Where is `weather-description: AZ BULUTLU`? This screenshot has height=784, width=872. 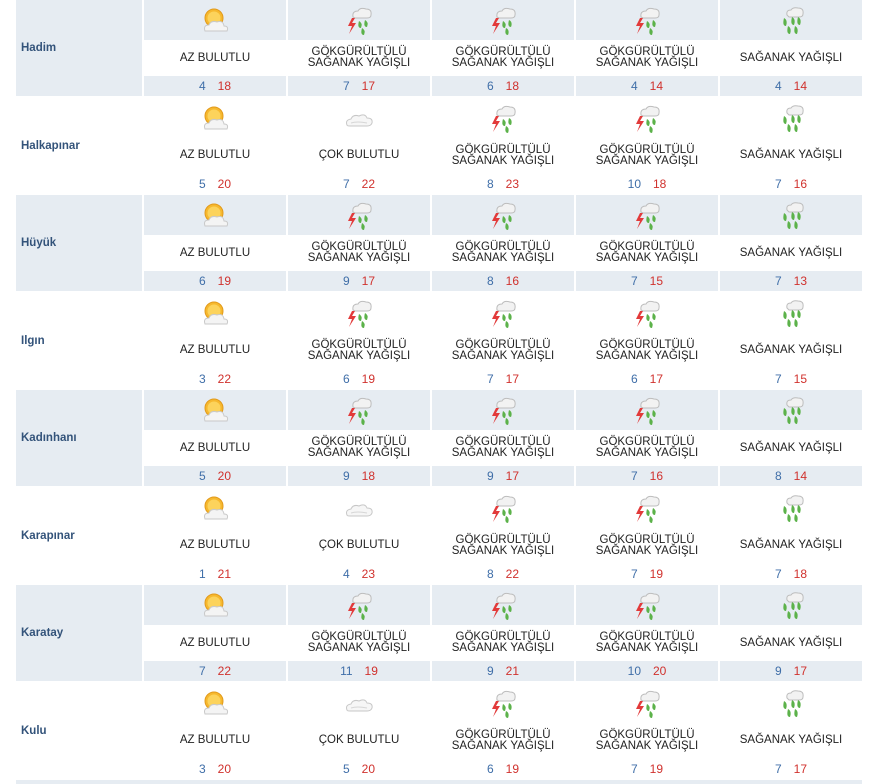
weather-description: AZ BULUTLU is located at coordinates (215, 447).